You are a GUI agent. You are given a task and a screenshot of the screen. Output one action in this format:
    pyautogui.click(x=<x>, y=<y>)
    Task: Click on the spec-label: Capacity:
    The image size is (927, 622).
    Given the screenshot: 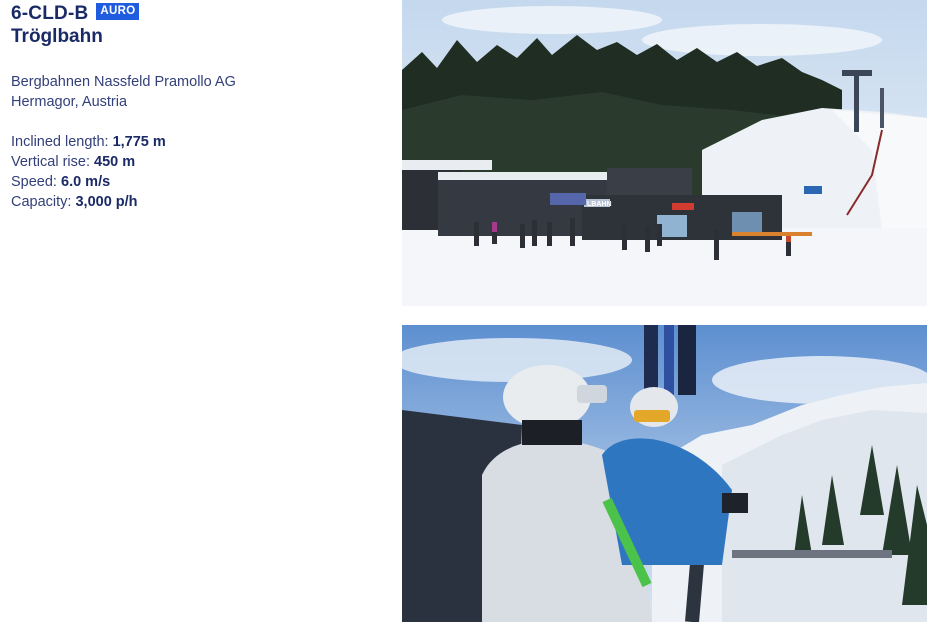 What is the action you would take?
    pyautogui.click(x=43, y=202)
    